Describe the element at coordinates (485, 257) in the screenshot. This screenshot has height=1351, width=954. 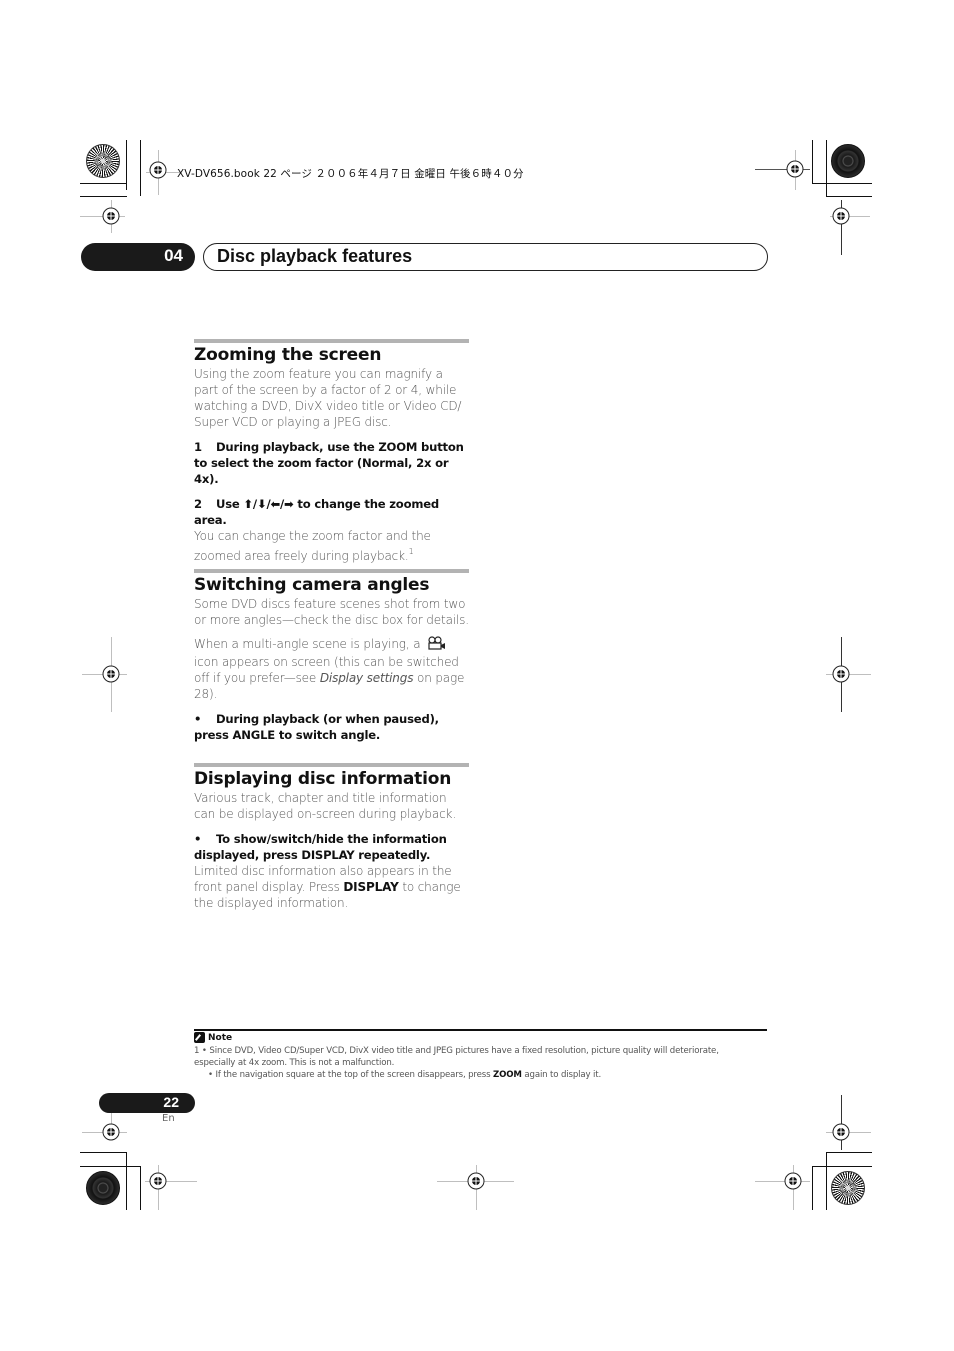
I see `chapter-title-box: Disc playback features` at that location.